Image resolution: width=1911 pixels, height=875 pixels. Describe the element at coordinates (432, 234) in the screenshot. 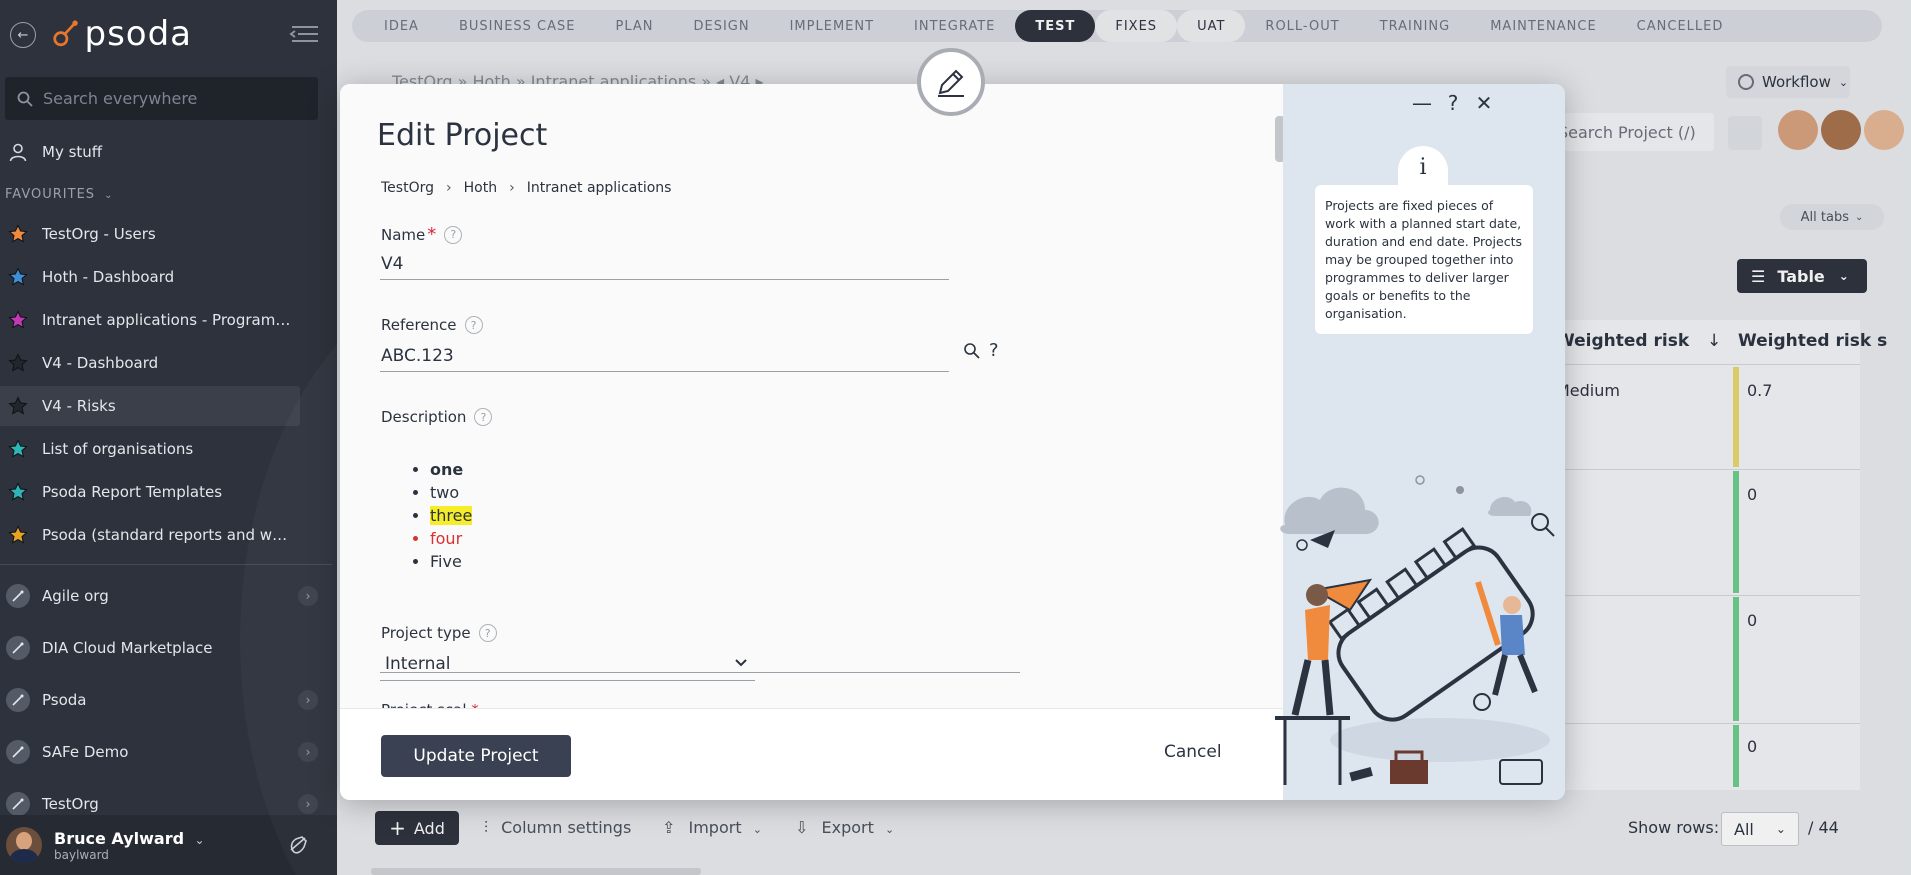

I see `required-marker: *` at that location.